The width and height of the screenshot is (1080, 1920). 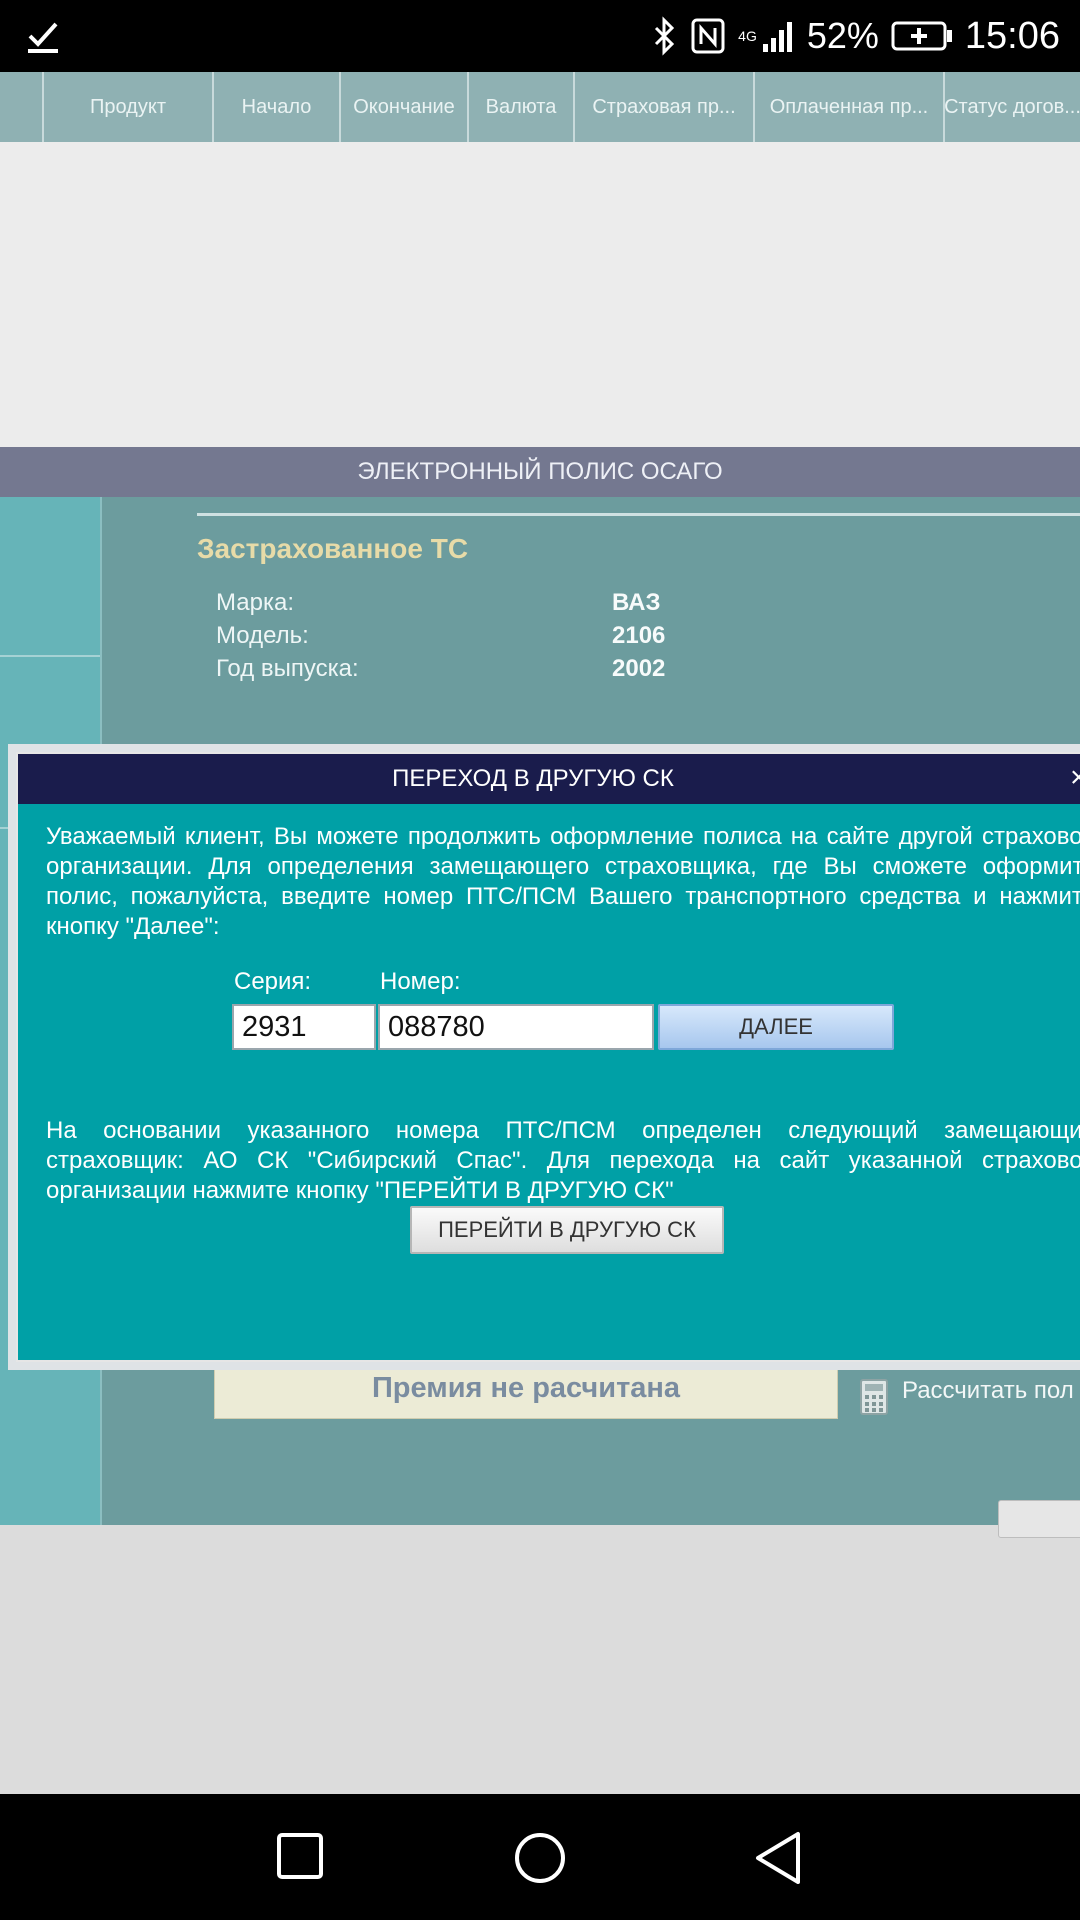 What do you see at coordinates (638, 514) in the screenshot?
I see `form-divider` at bounding box center [638, 514].